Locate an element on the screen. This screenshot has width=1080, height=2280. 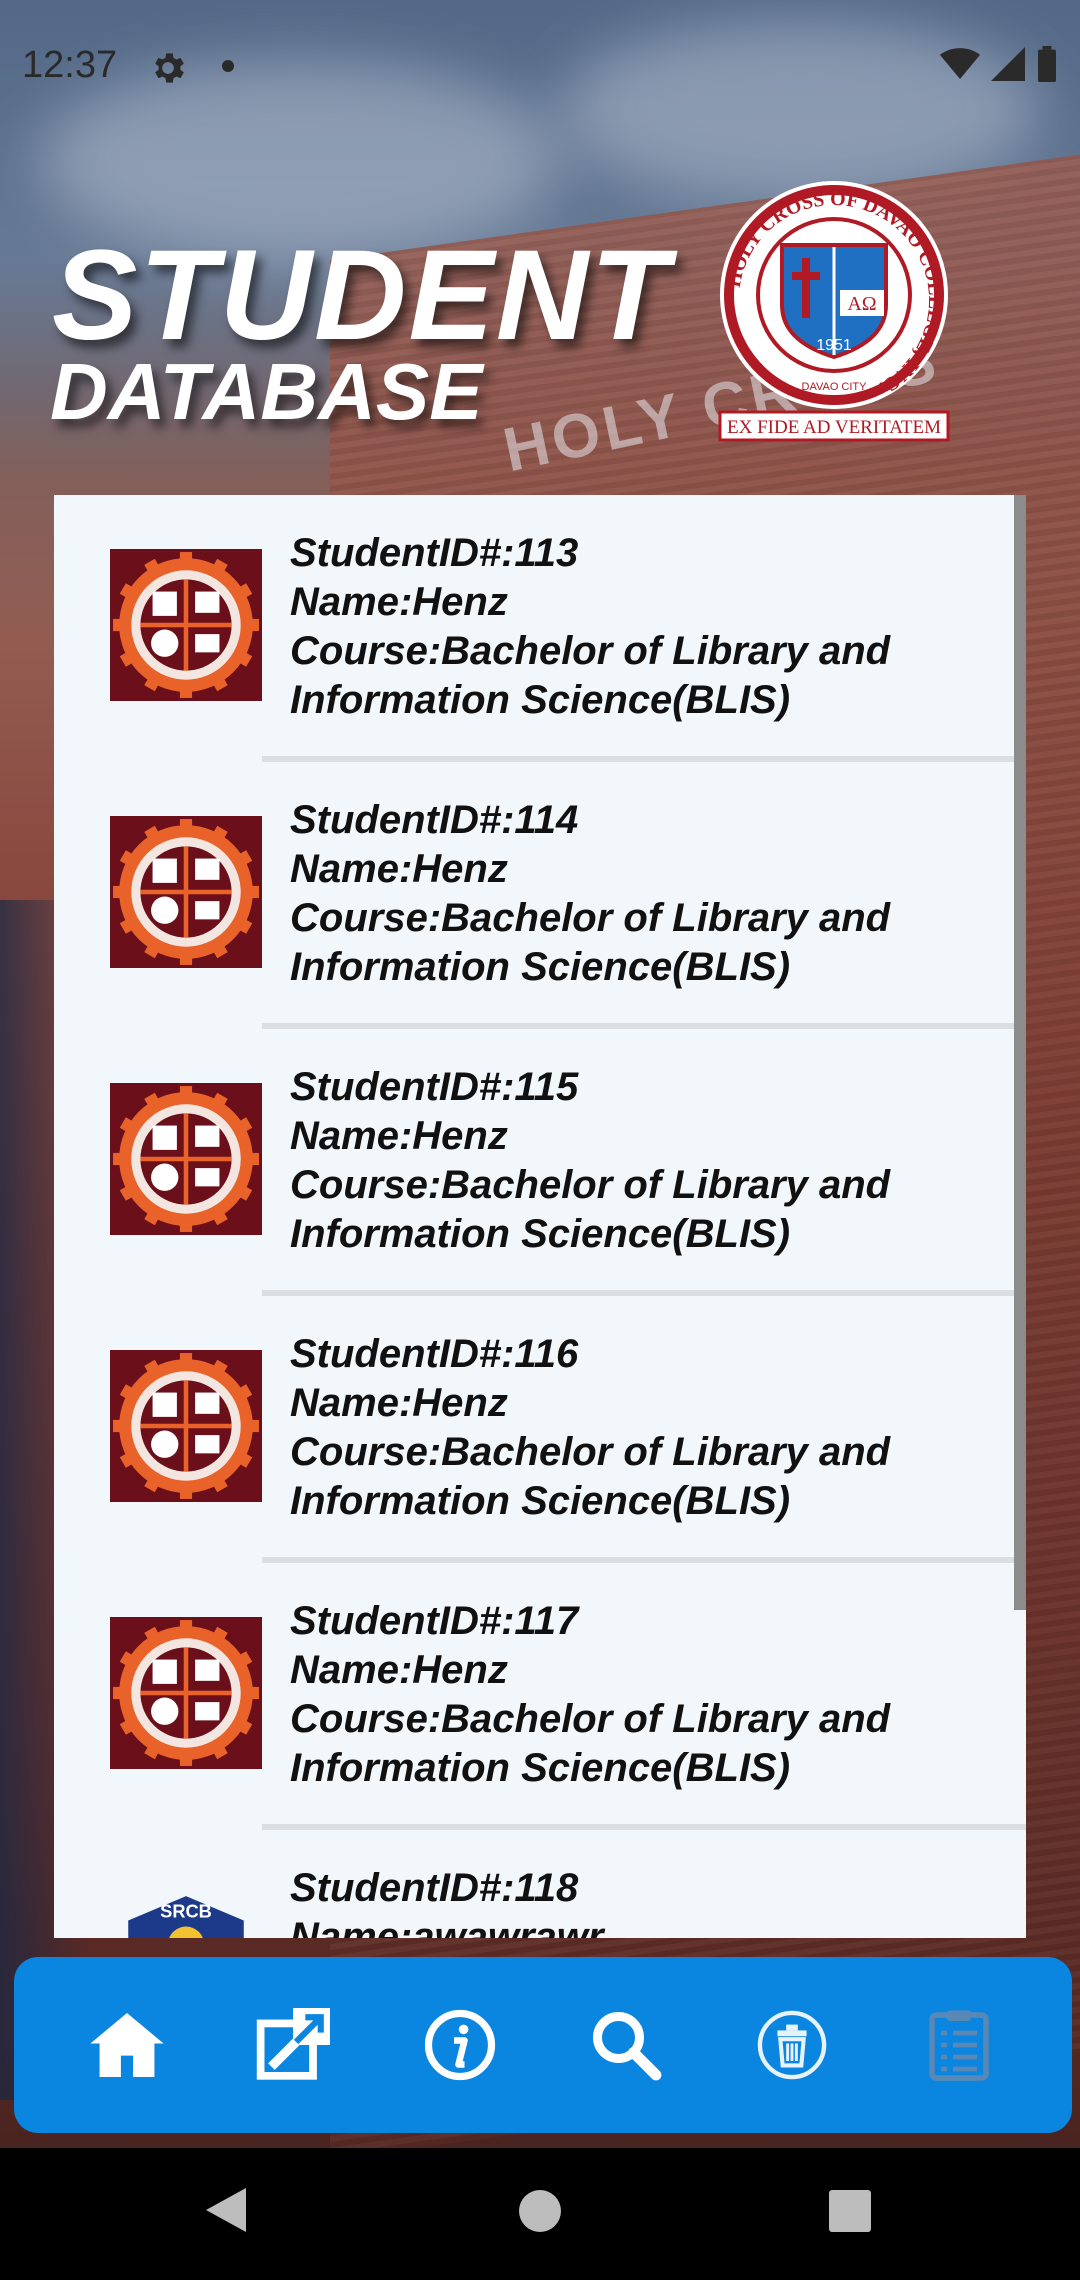
list-button is located at coordinates (959, 2045).